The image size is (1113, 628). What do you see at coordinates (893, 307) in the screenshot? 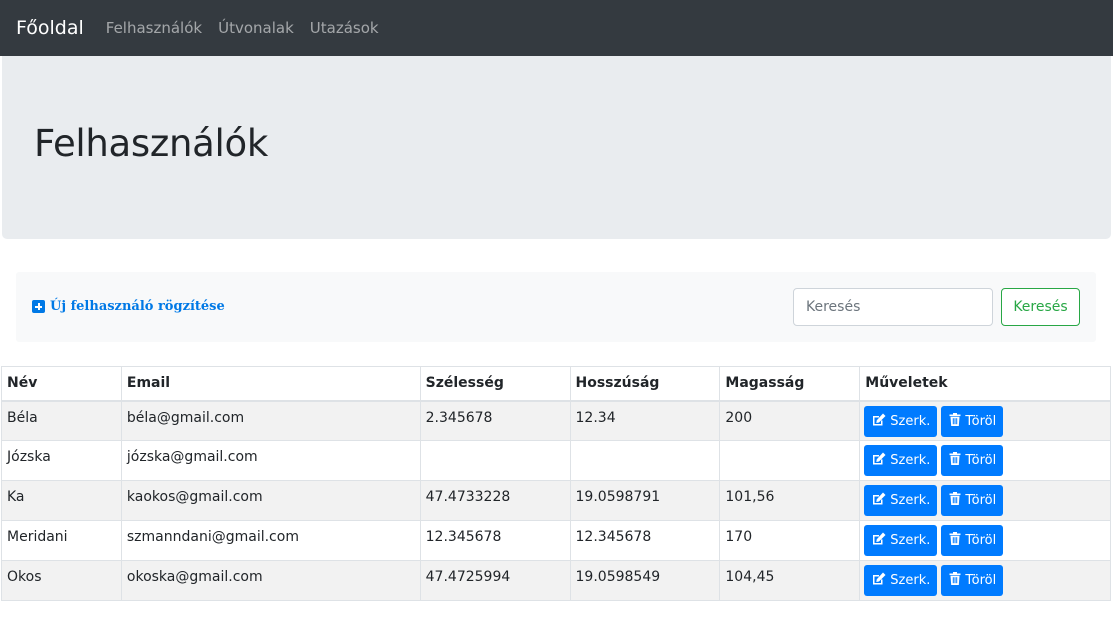
I see `search-input` at bounding box center [893, 307].